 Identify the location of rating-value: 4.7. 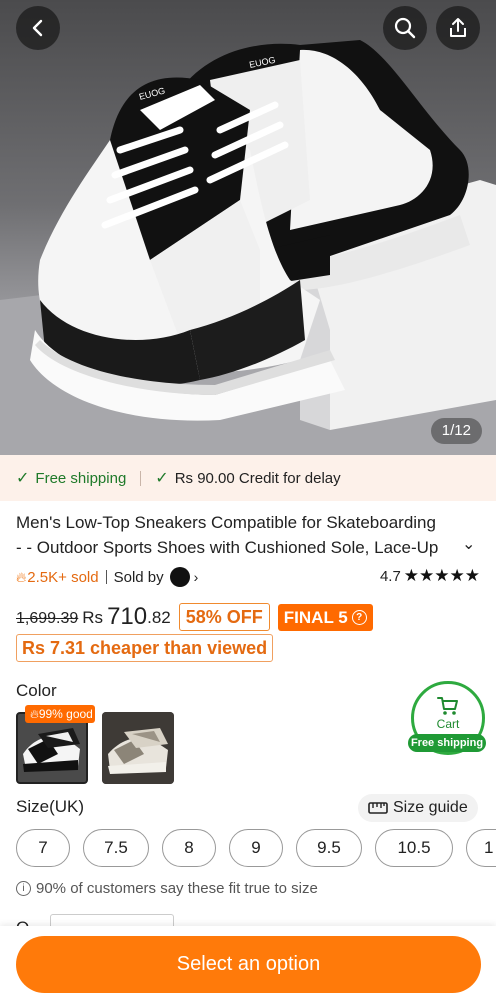
(390, 576).